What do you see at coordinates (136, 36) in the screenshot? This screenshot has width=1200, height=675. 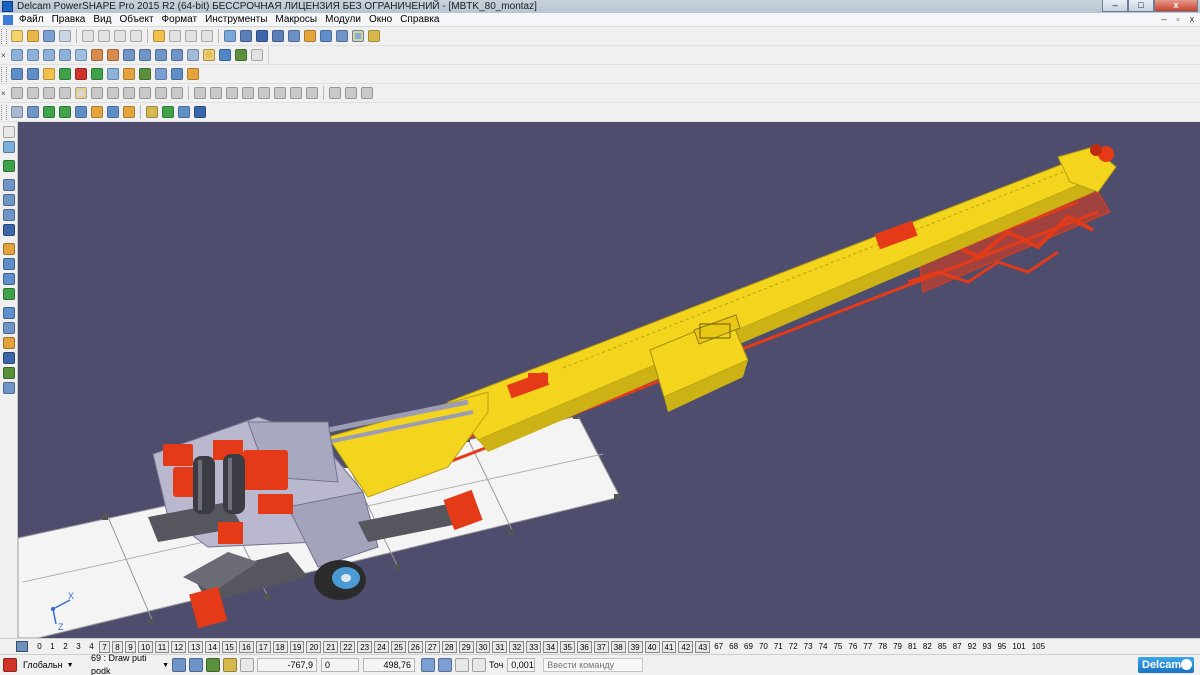 I see `delete-icon` at bounding box center [136, 36].